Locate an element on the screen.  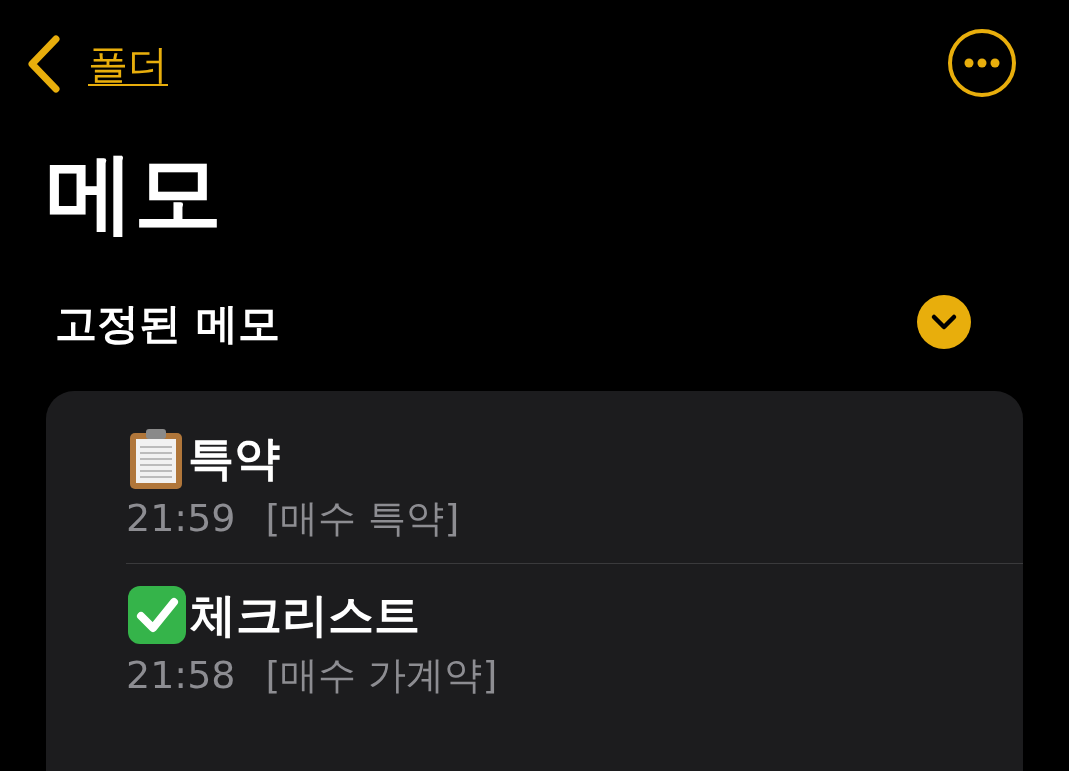
note-time: 21:58 is located at coordinates (181, 675).